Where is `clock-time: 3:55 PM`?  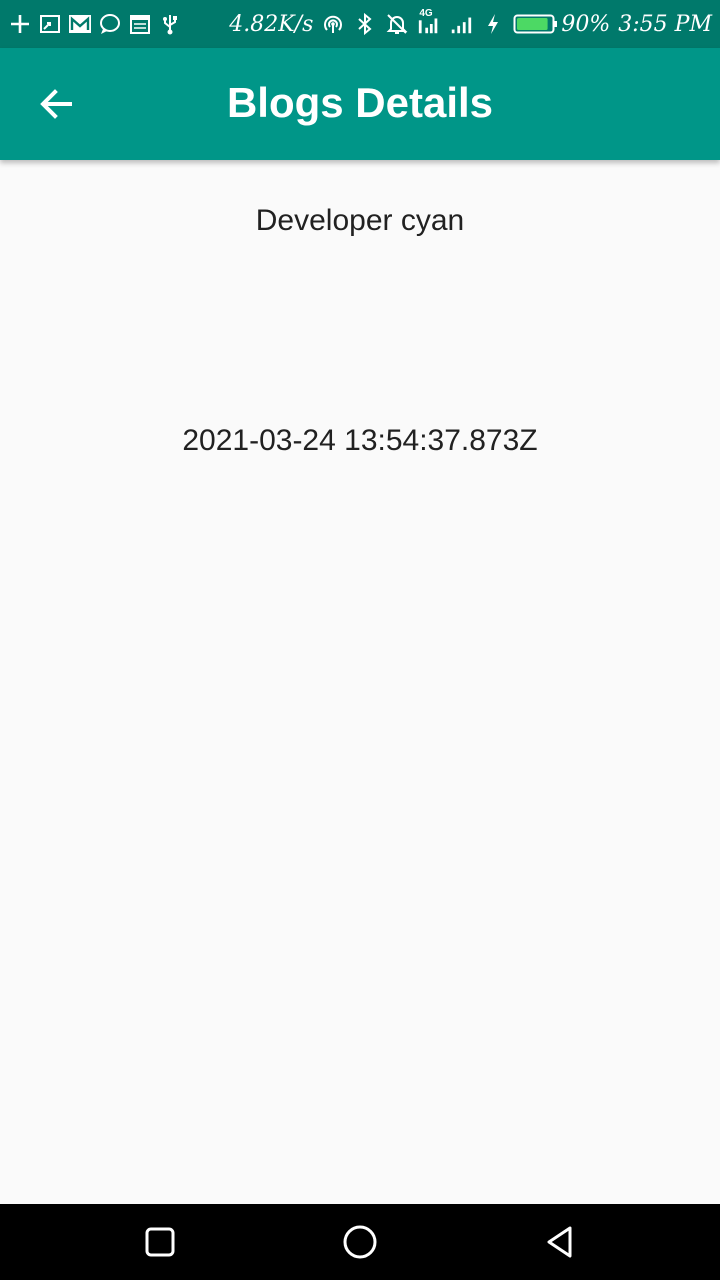
clock-time: 3:55 PM is located at coordinates (665, 24).